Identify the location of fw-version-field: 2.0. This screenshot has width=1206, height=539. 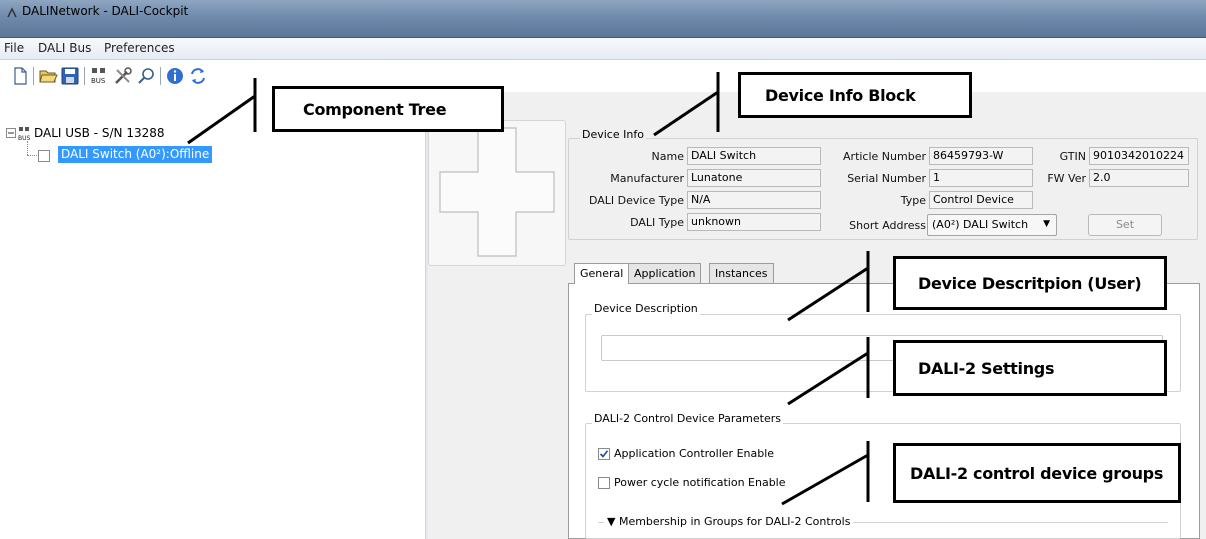
(1139, 178).